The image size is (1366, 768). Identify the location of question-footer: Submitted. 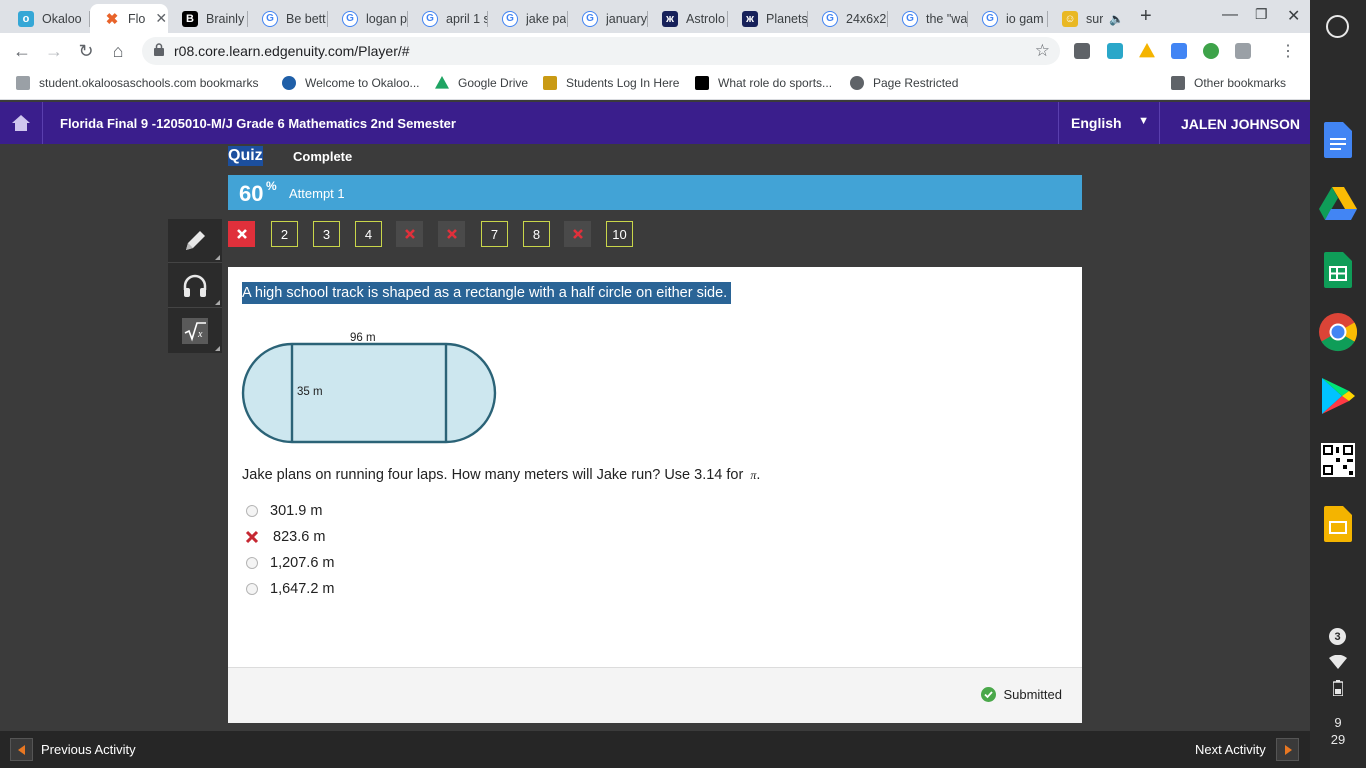
(655, 695).